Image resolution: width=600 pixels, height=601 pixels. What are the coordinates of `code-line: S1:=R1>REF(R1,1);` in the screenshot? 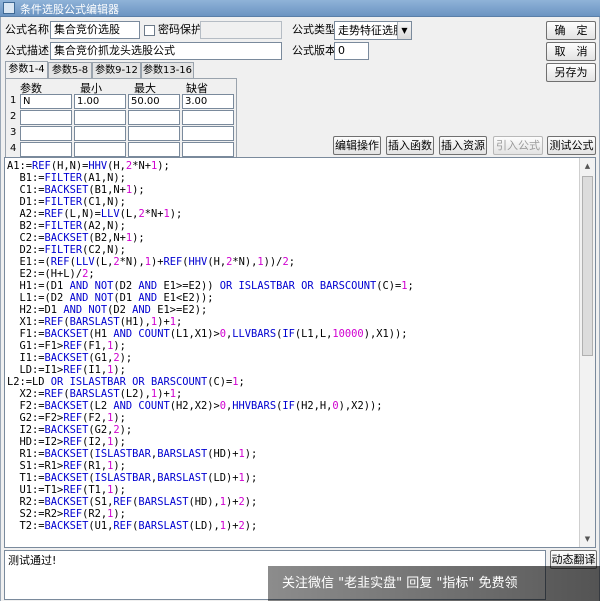 It's located at (210, 466).